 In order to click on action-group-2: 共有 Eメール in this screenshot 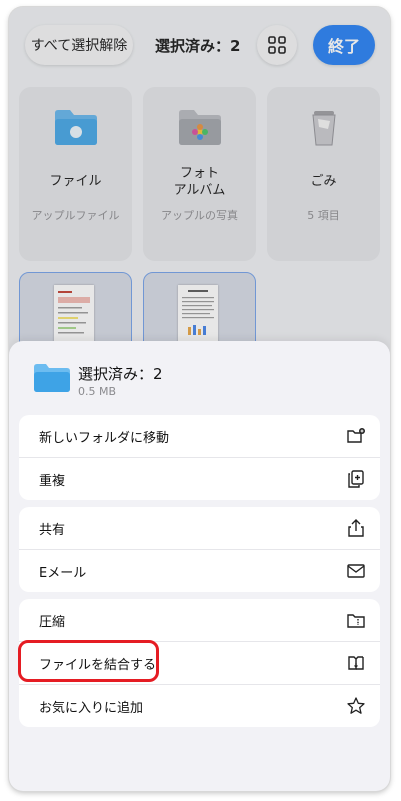, I will do `click(199, 549)`.